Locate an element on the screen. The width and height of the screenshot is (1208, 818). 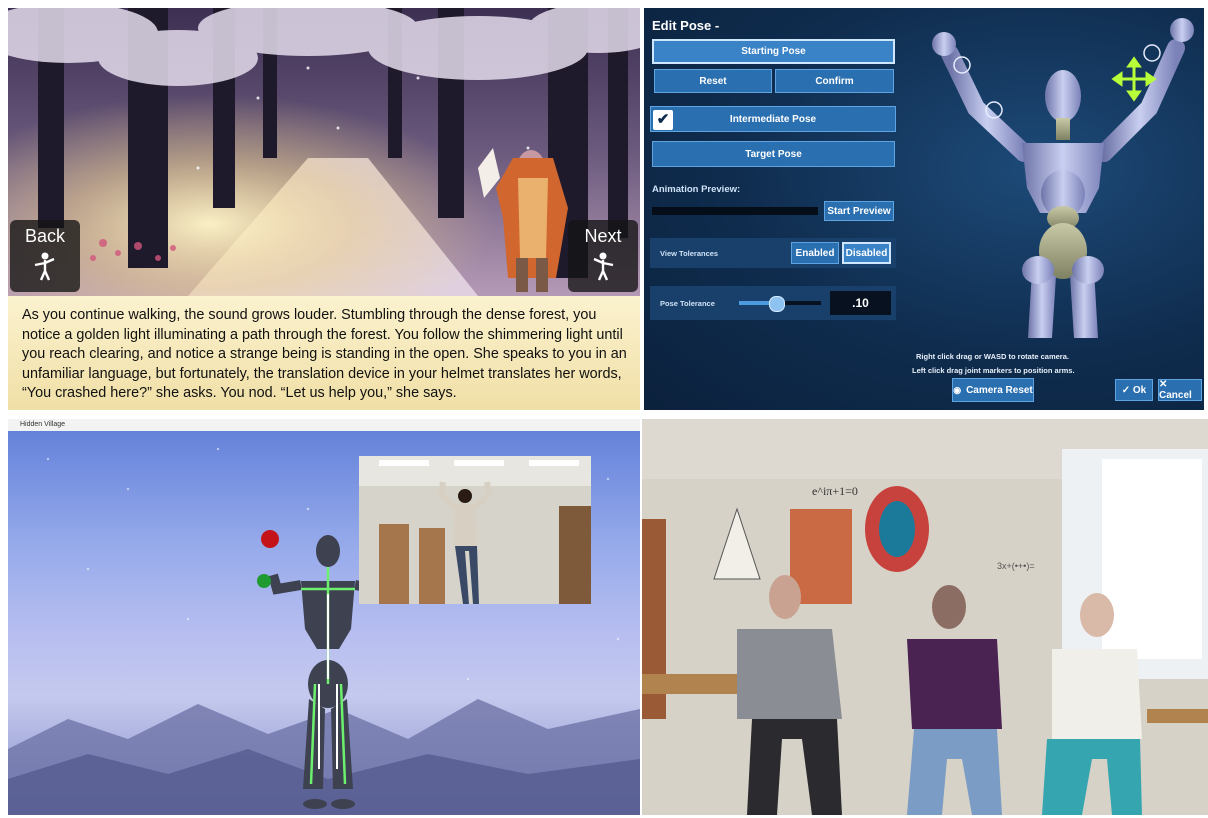
starting-pose-button: Starting Pose is located at coordinates (773, 51).